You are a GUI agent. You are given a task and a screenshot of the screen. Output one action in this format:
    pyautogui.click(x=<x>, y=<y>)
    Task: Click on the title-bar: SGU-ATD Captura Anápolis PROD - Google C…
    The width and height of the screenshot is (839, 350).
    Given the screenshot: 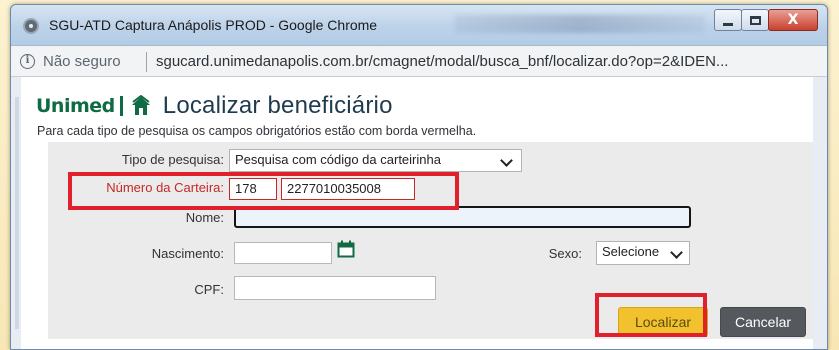 What is the action you would take?
    pyautogui.click(x=419, y=25)
    